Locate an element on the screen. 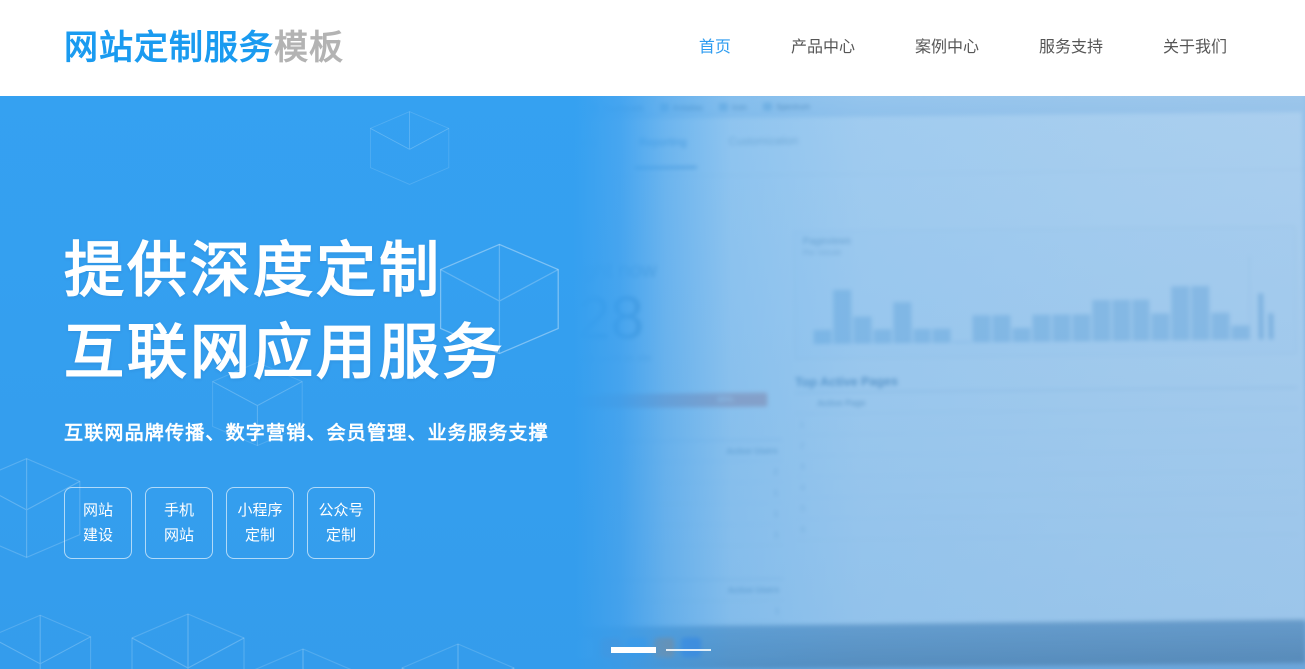 This screenshot has width=1305, height=669. site-header: 网站定制服务模板 首页 产品中心 案例中心 服务支持 关于我们 is located at coordinates (652, 48).